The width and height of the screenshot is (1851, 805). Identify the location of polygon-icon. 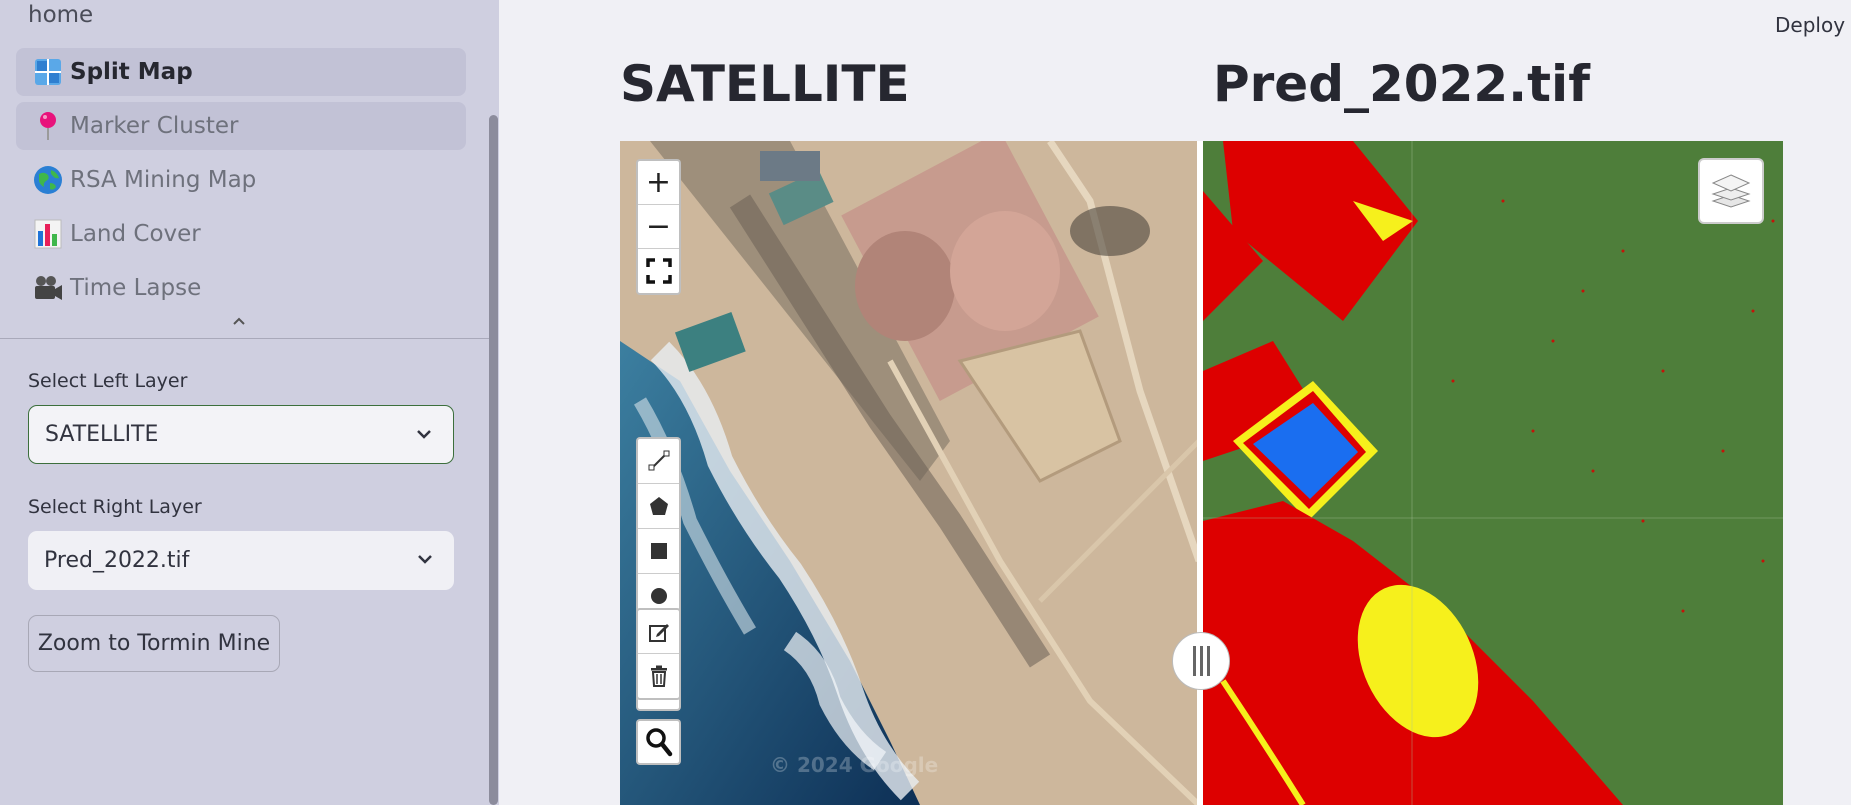
(658, 506).